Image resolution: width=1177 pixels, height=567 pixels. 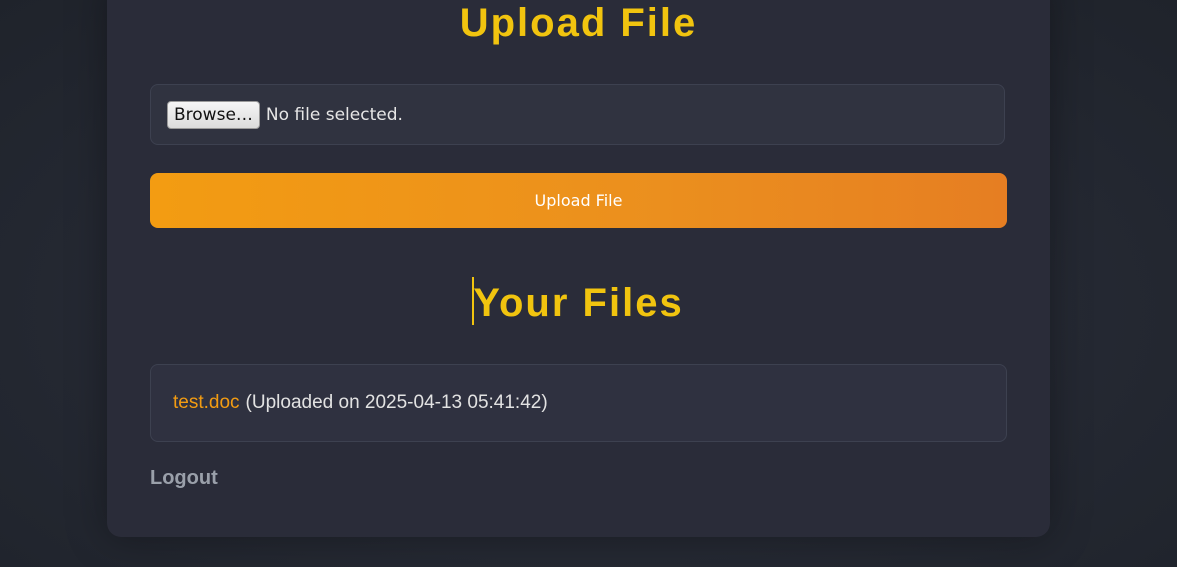 I want to click on file-upload-date: (Uploaded on 2025-04-13 05:41:42), so click(x=396, y=402).